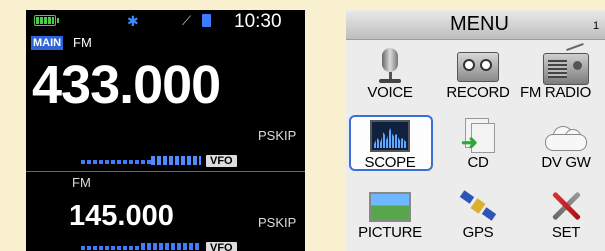 This screenshot has height=251, width=605. Describe the element at coordinates (81, 182) in the screenshot. I see `sub-mode-label: FM` at that location.